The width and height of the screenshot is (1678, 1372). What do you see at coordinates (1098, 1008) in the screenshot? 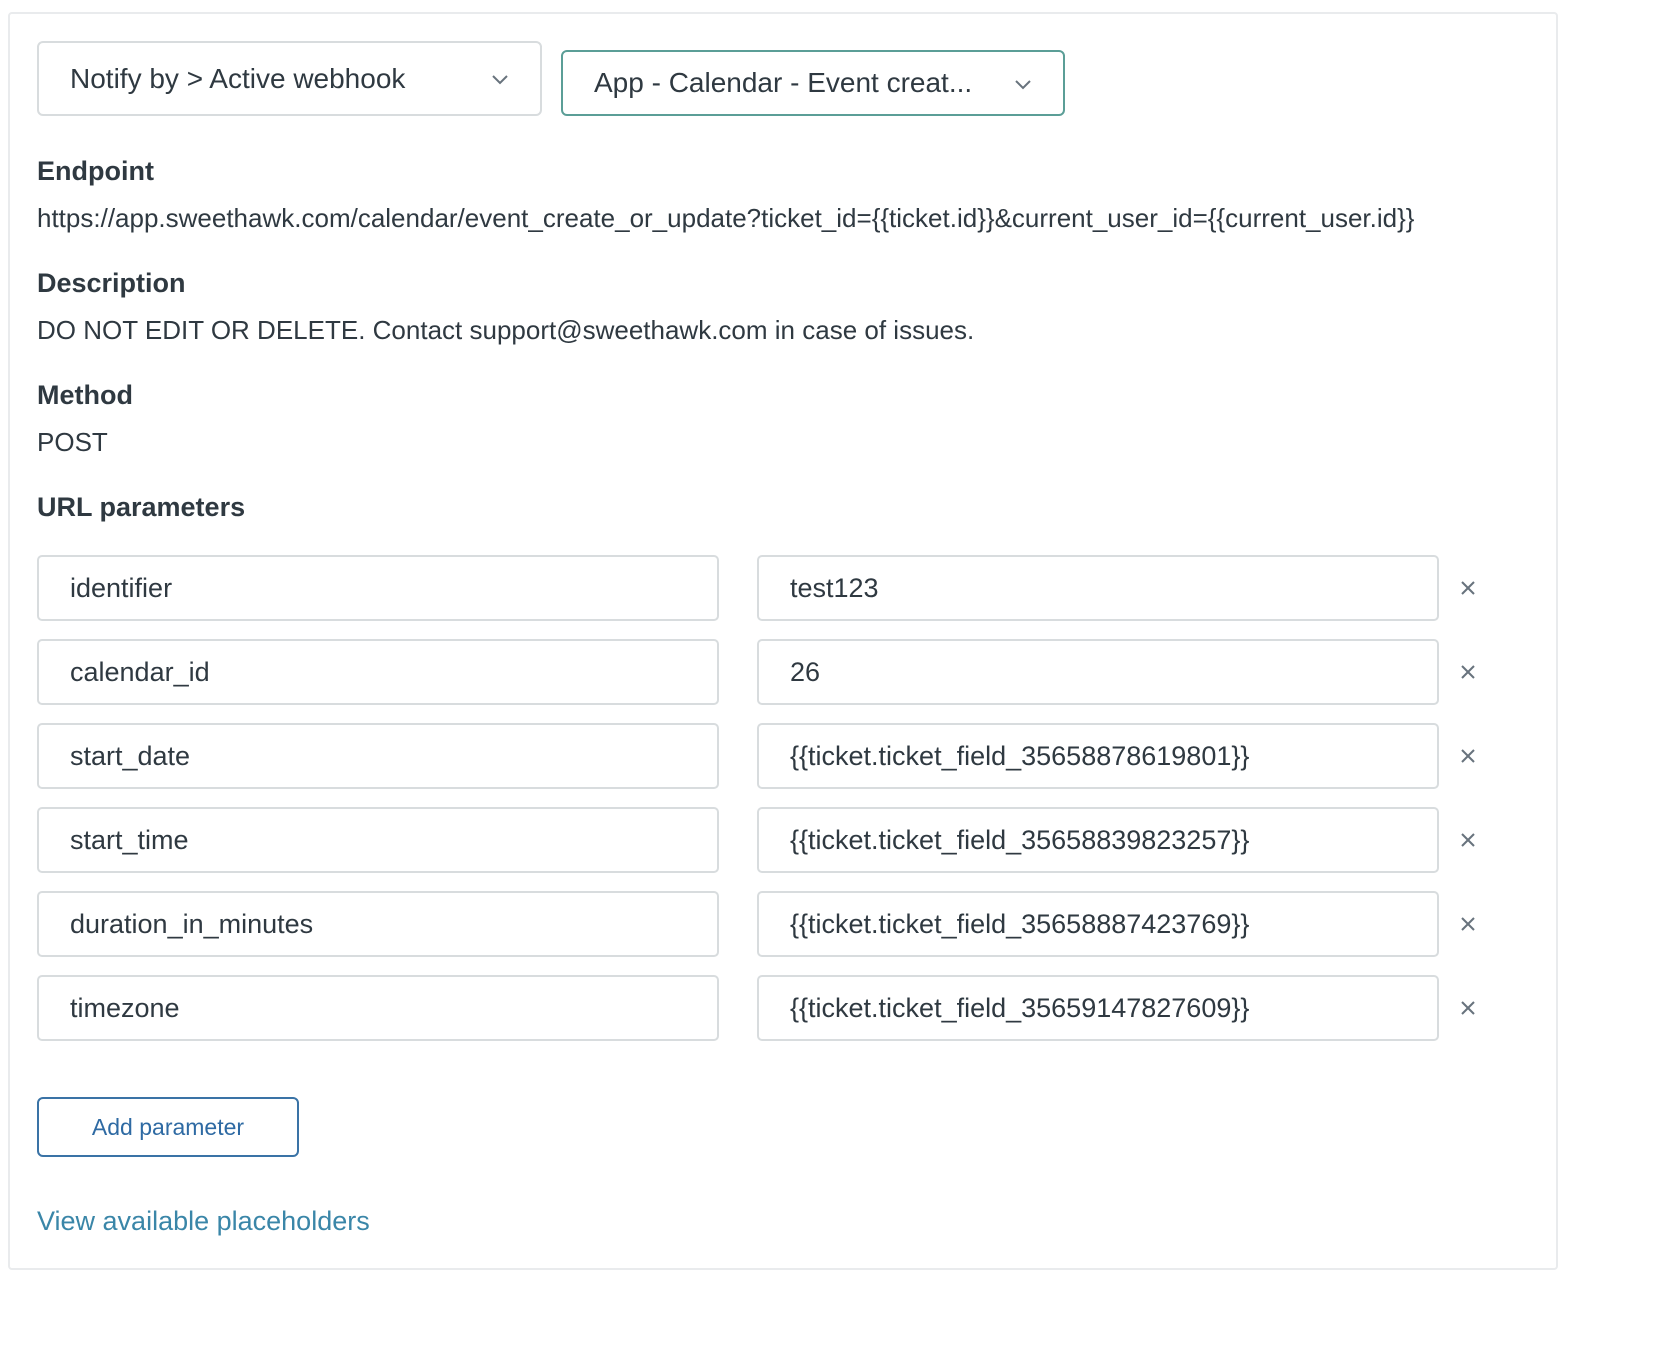
I see `param-value-input: {{ticket.ticket_field_35659147827609}}` at bounding box center [1098, 1008].